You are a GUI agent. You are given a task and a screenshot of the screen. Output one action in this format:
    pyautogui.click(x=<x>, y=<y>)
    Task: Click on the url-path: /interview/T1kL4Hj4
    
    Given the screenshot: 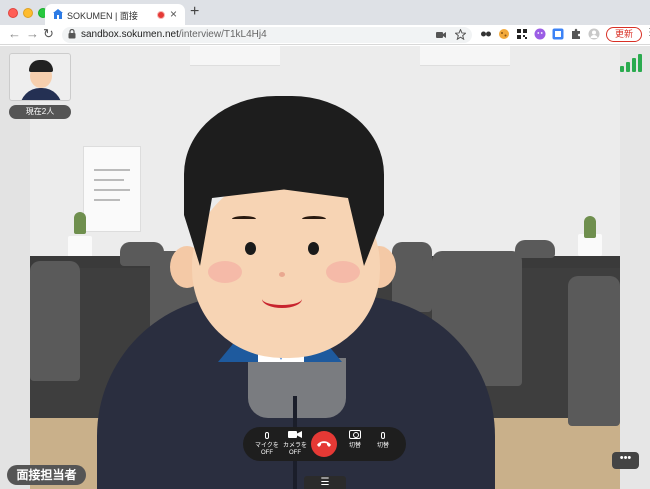 What is the action you would take?
    pyautogui.click(x=222, y=34)
    